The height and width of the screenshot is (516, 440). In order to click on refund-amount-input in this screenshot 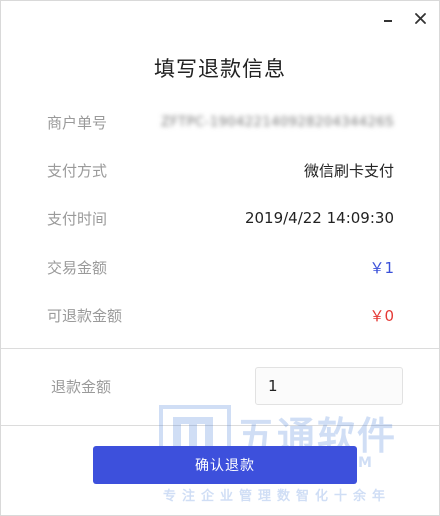, I will do `click(329, 386)`.